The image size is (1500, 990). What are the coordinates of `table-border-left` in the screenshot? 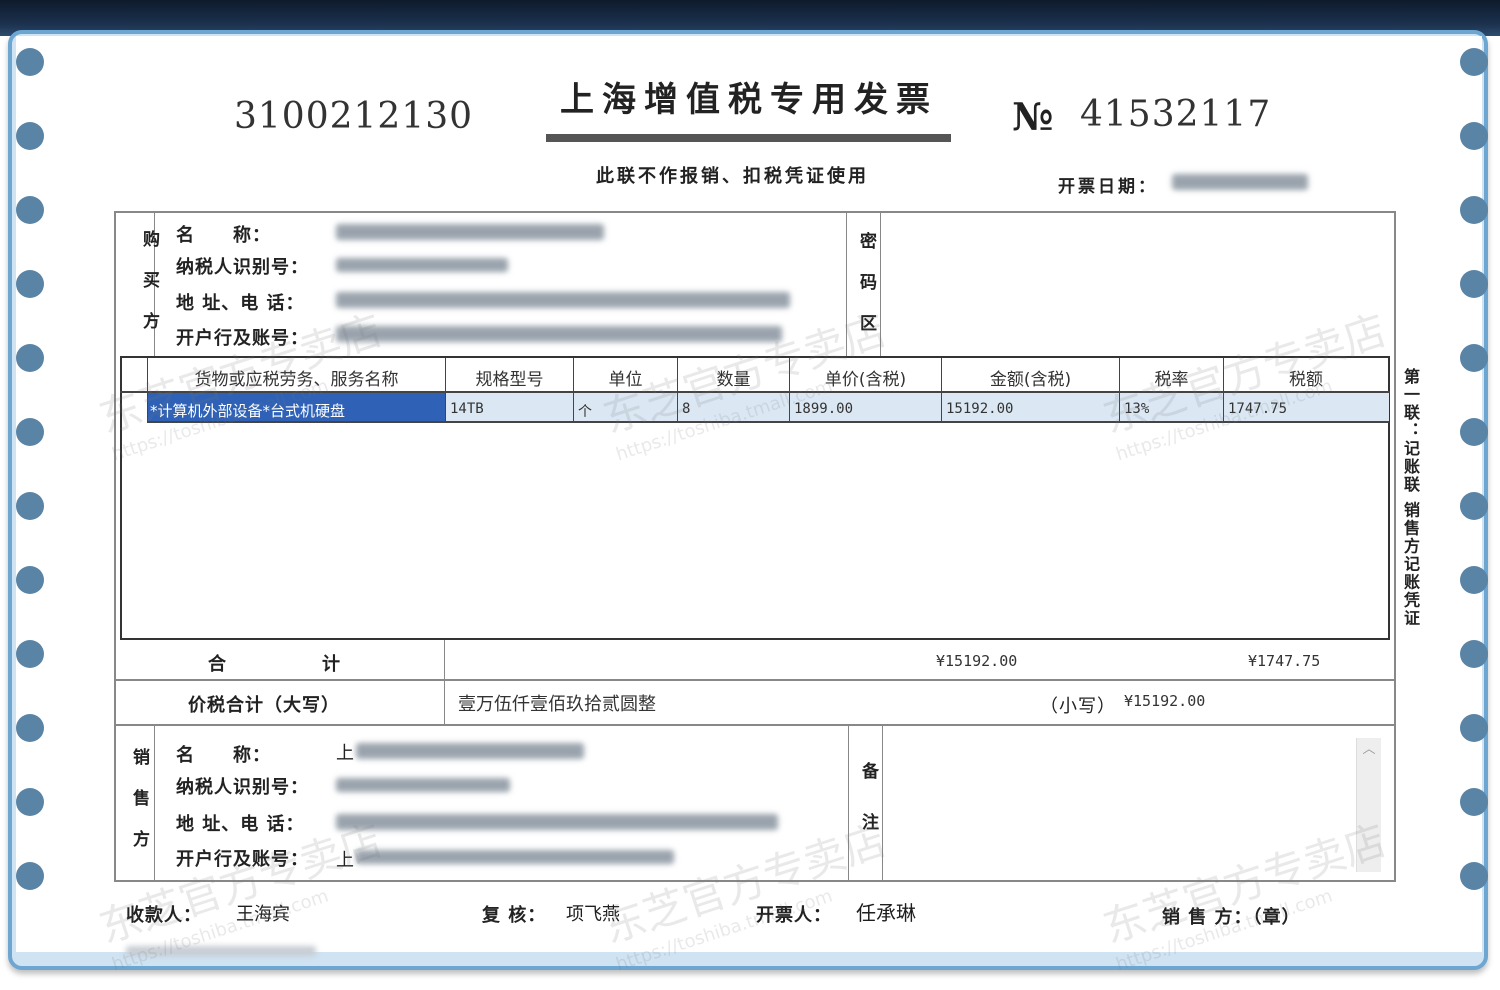 It's located at (115, 546).